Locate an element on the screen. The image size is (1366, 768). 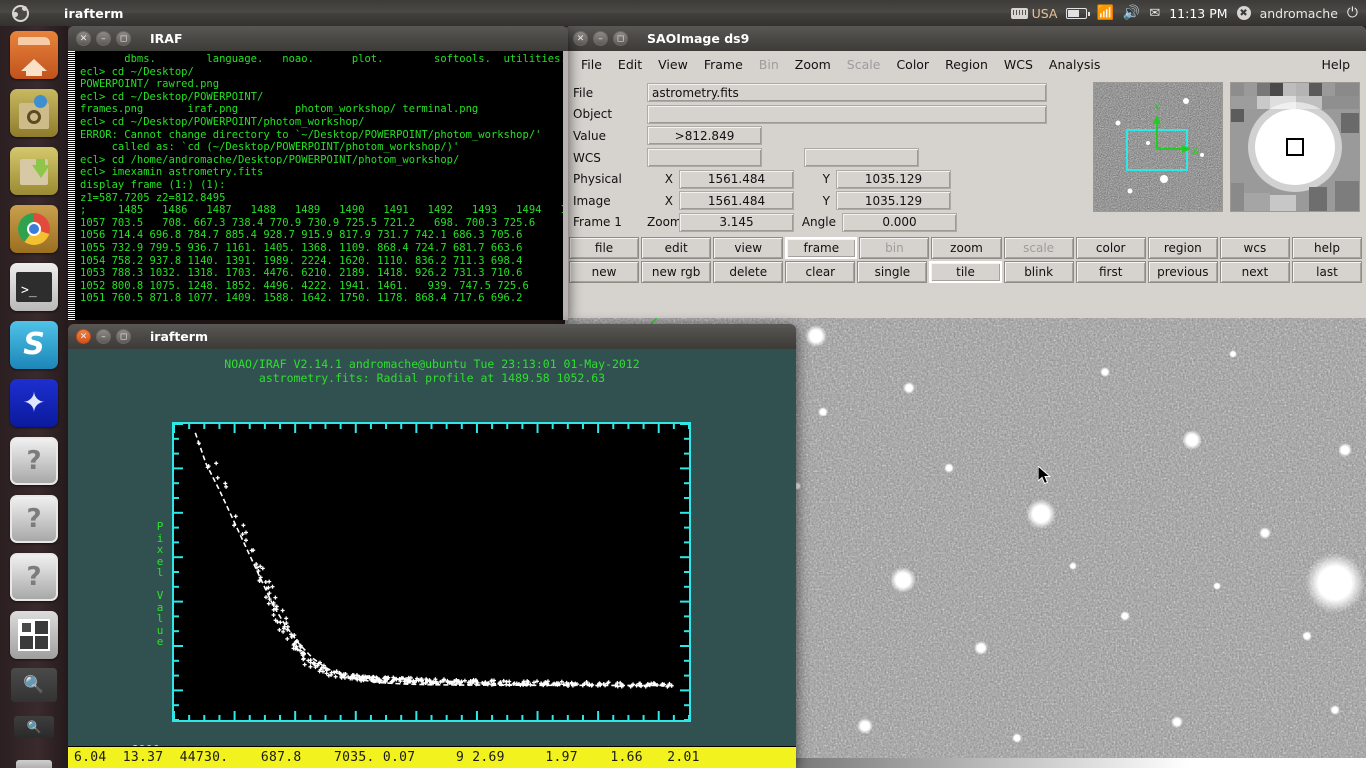
zoom-value: 3.145 is located at coordinates (736, 222).